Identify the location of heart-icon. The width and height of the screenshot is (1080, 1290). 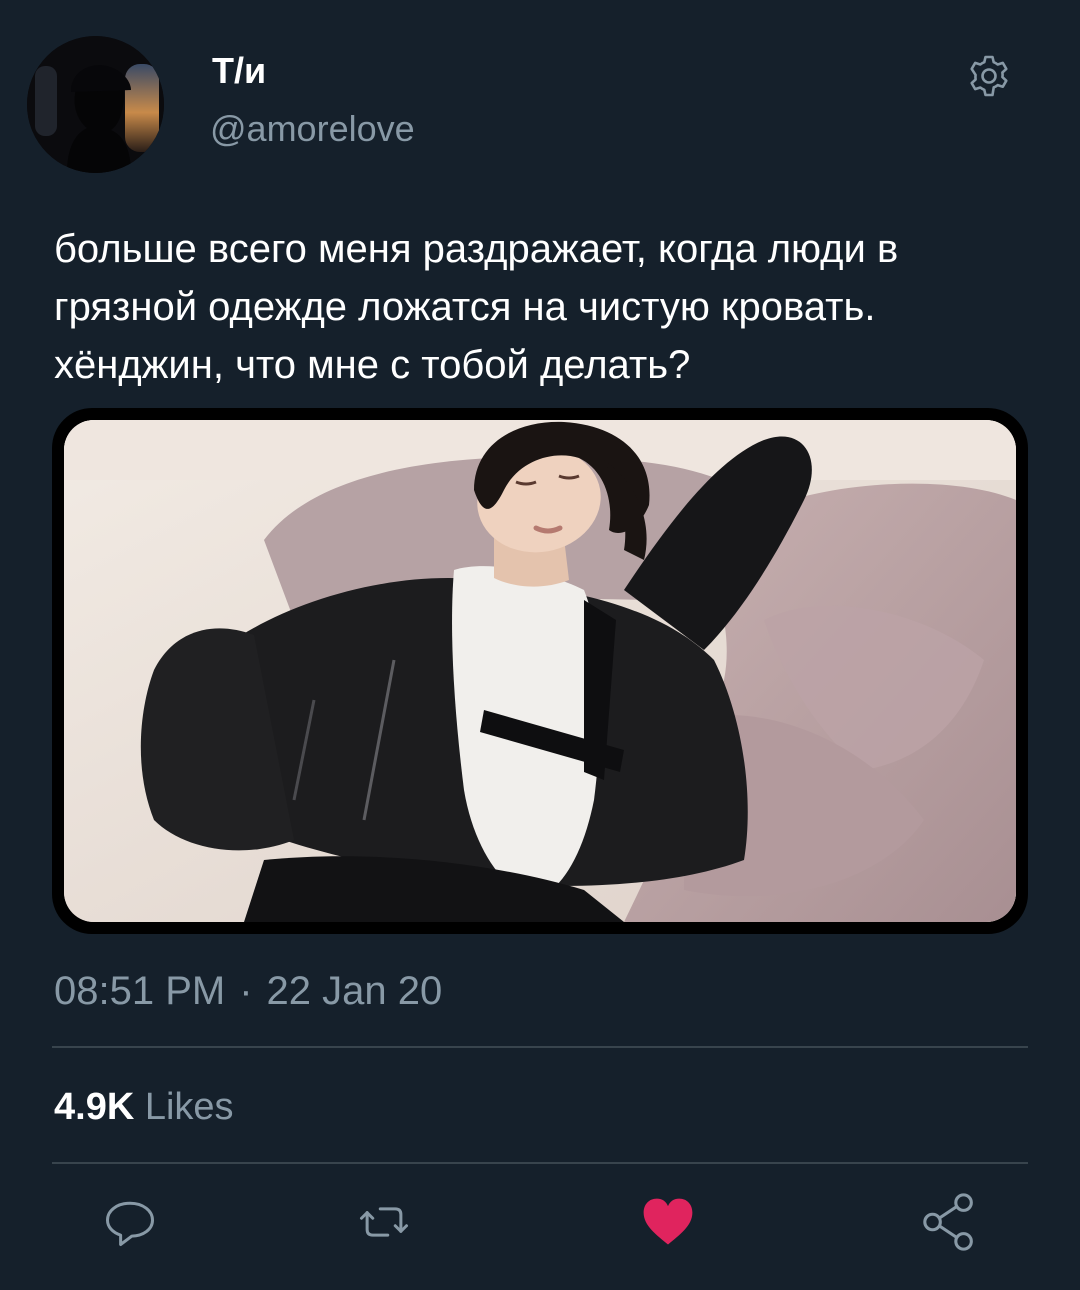
(668, 1221).